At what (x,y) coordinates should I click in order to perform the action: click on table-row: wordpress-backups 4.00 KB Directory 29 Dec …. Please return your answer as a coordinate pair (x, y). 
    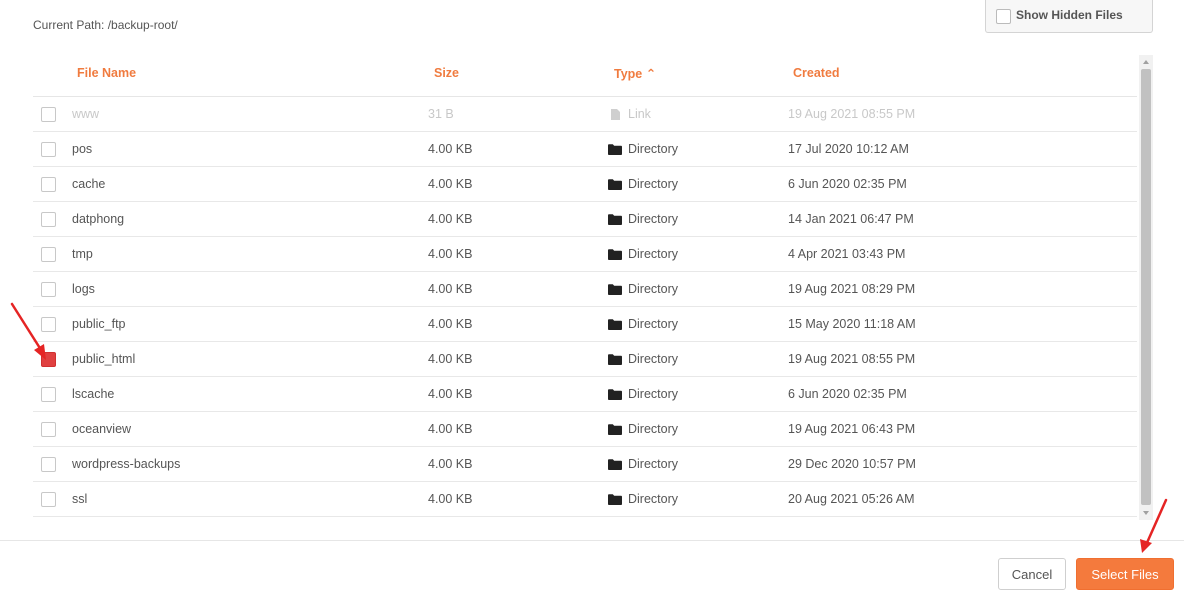
    Looking at the image, I should click on (585, 464).